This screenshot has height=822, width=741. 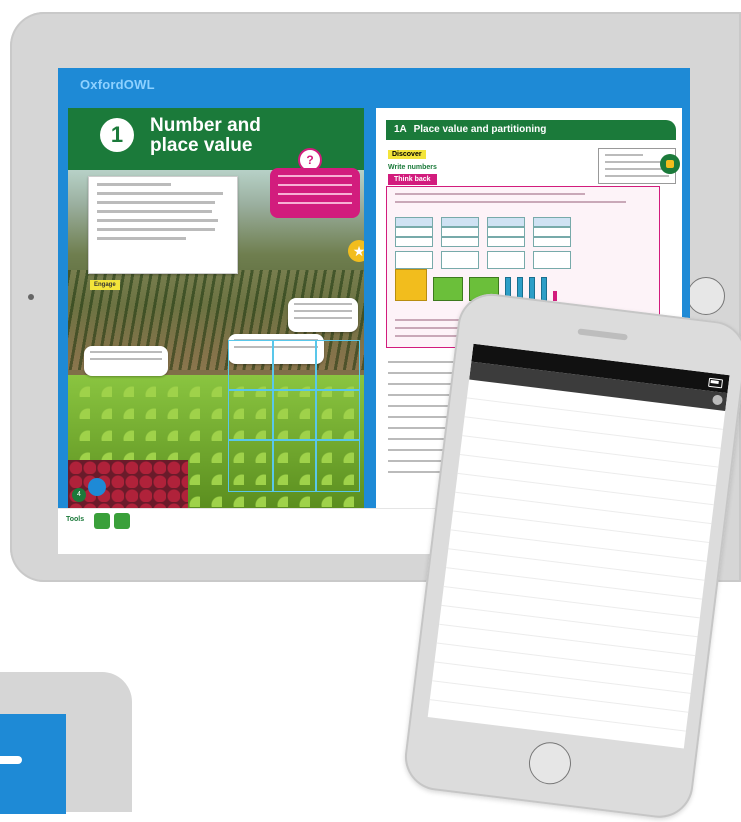 I want to click on second-tablet-device, so click(x=66, y=743).